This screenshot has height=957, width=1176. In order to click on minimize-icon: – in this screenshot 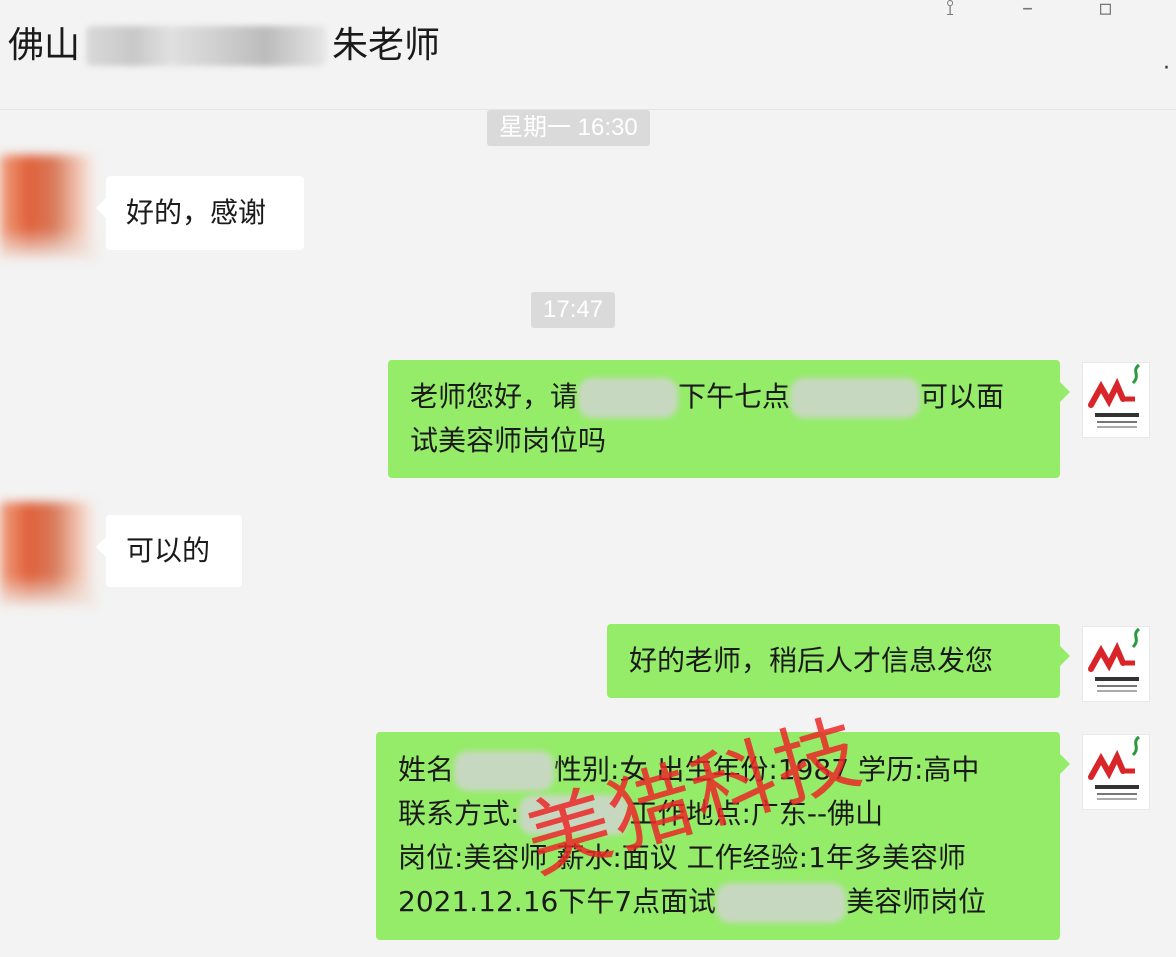, I will do `click(1027, 10)`.